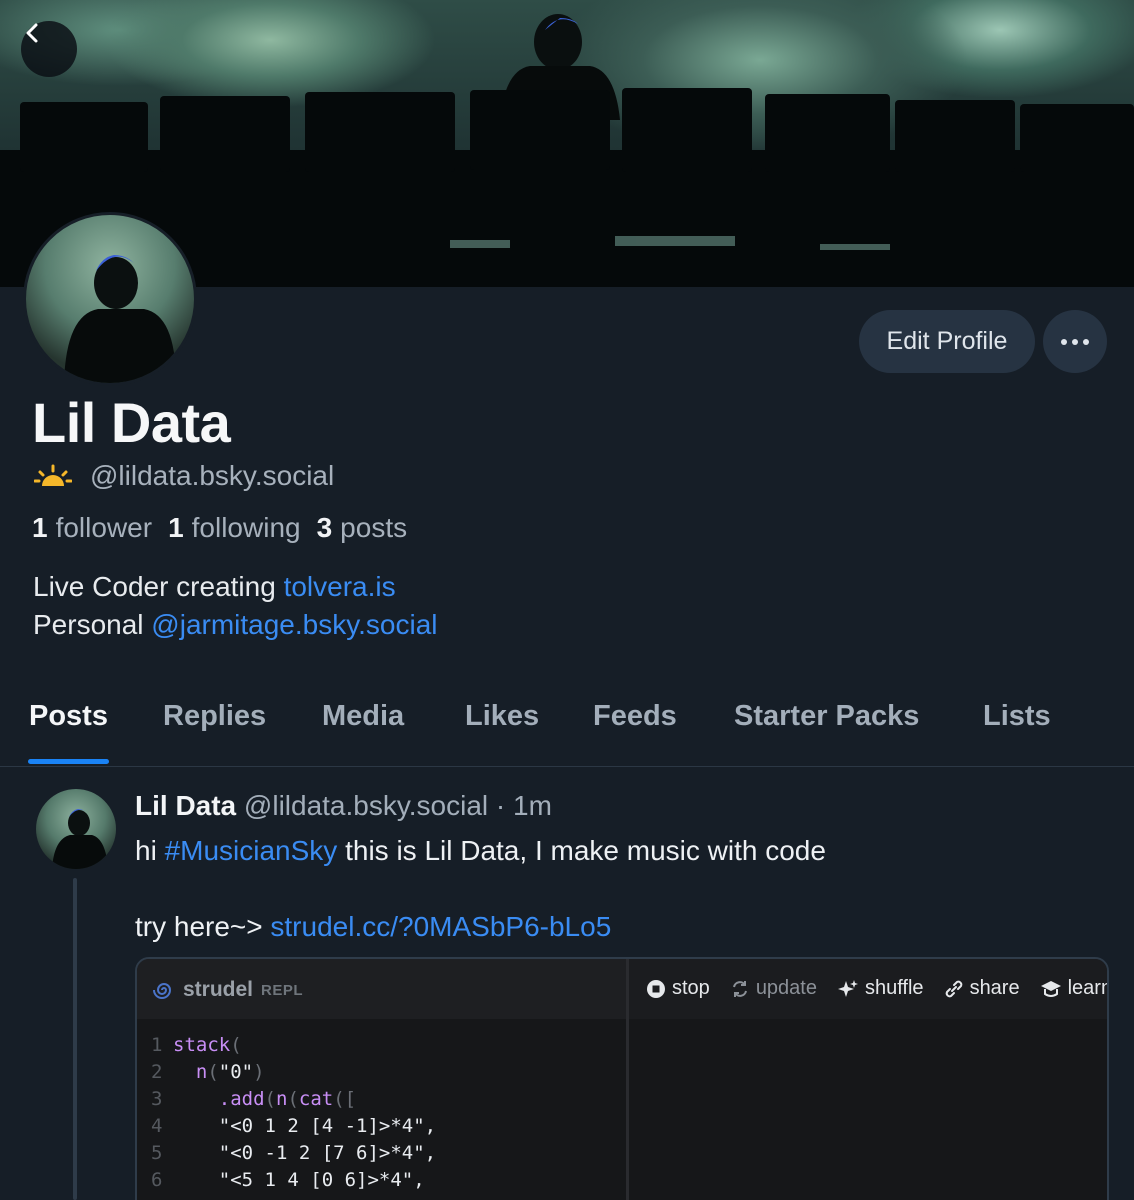  What do you see at coordinates (1017, 716) in the screenshot?
I see `tab-lists: Lists` at bounding box center [1017, 716].